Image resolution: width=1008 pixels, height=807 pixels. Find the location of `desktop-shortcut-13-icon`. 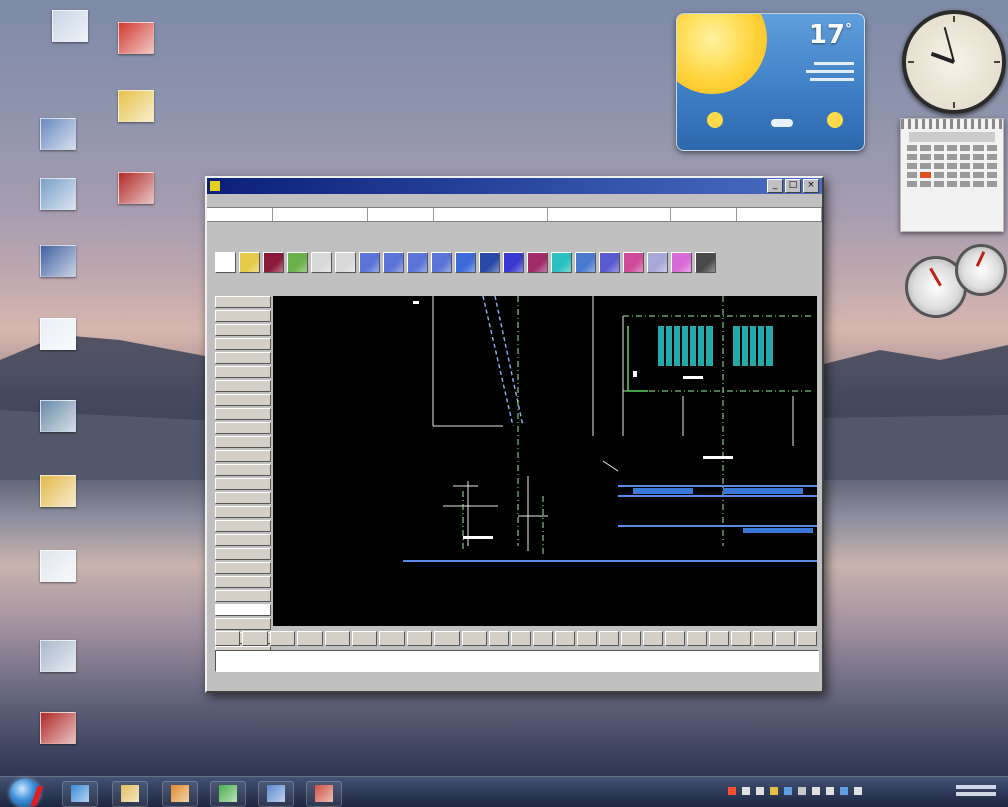

desktop-shortcut-13-icon is located at coordinates (58, 734).